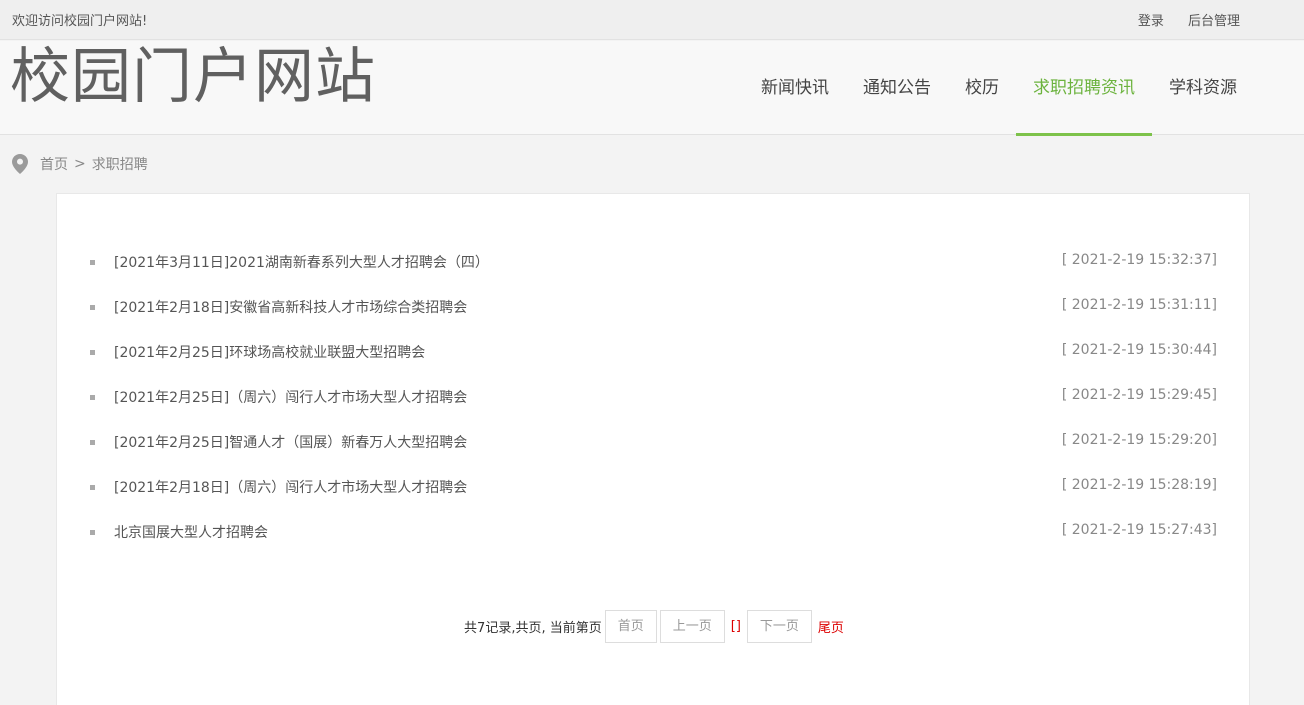  What do you see at coordinates (1203, 88) in the screenshot?
I see `nav-item-resources: 学科资源` at bounding box center [1203, 88].